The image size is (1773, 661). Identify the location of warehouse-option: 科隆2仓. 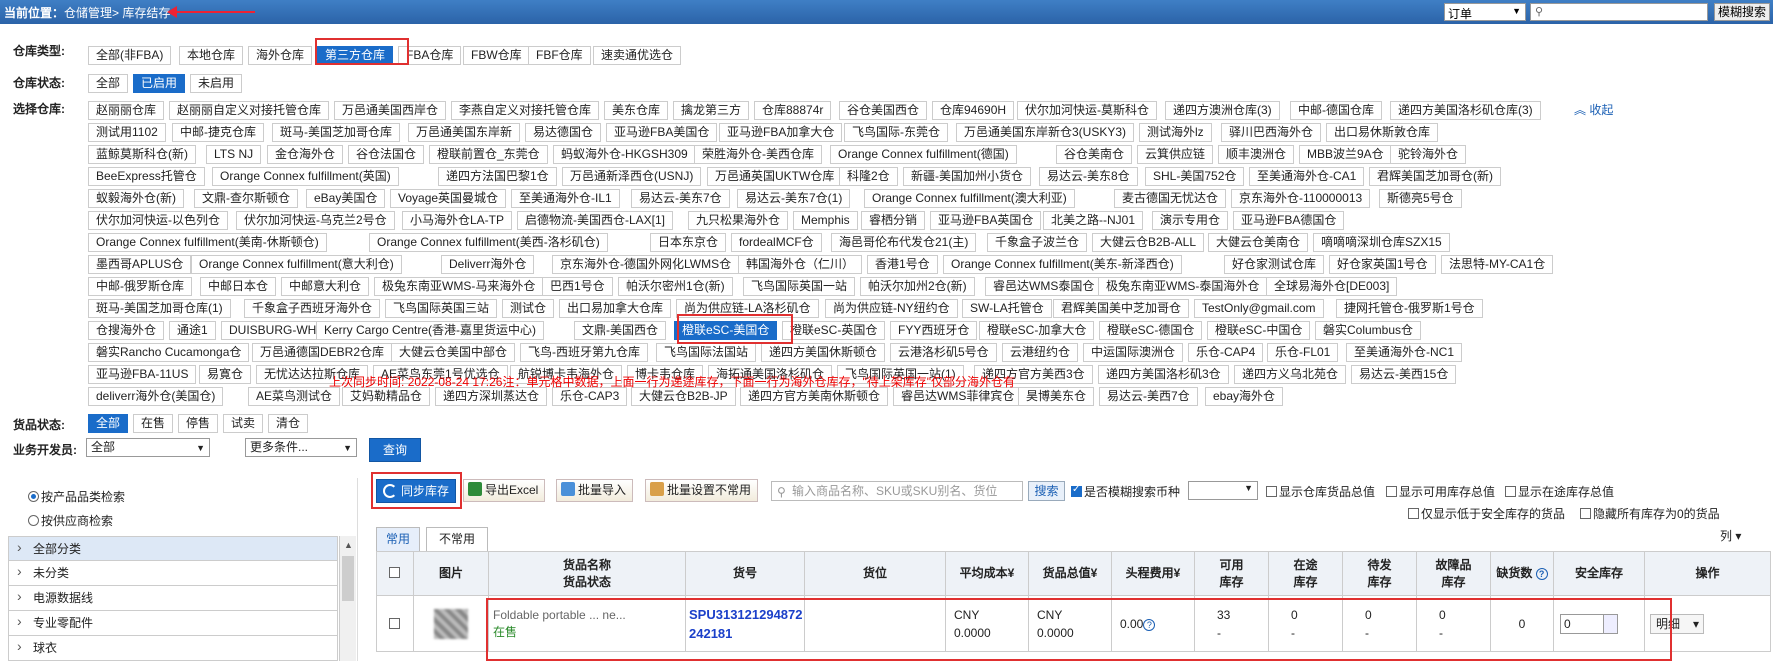
(868, 176).